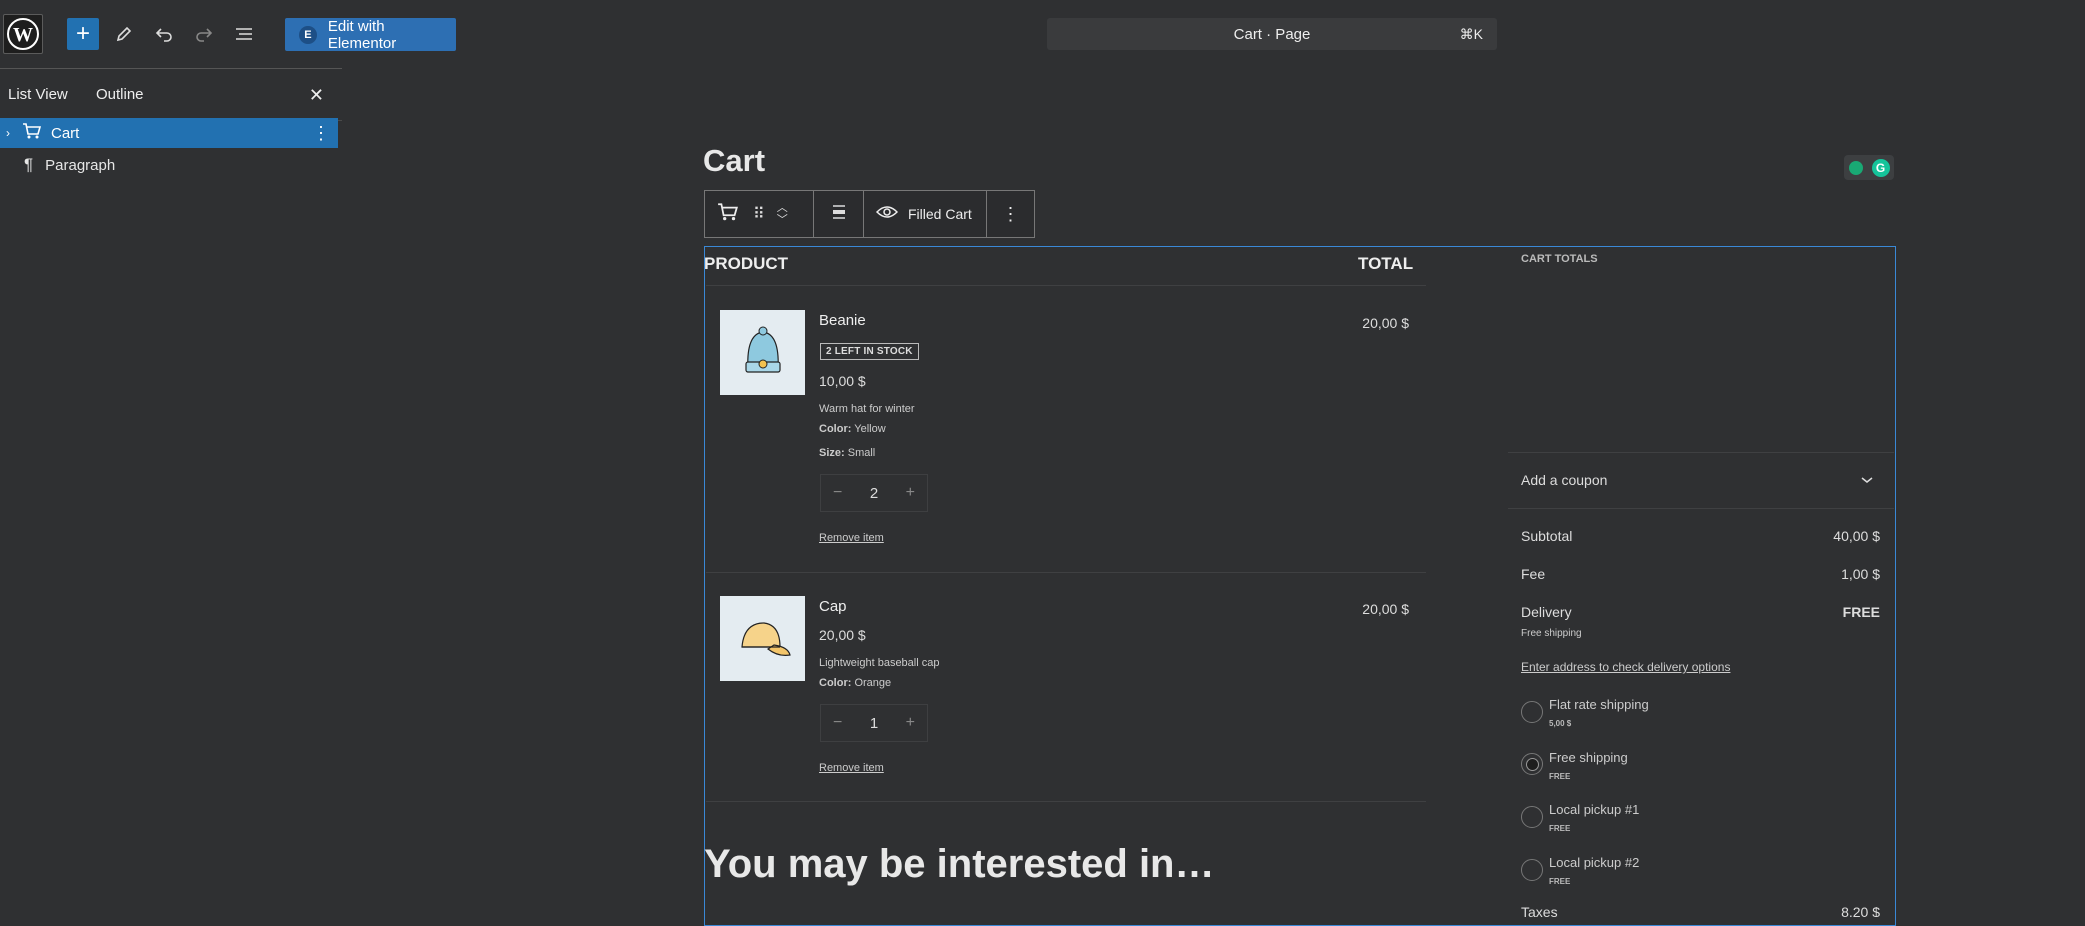  Describe the element at coordinates (308, 34) in the screenshot. I see `elementor-icon: E` at that location.